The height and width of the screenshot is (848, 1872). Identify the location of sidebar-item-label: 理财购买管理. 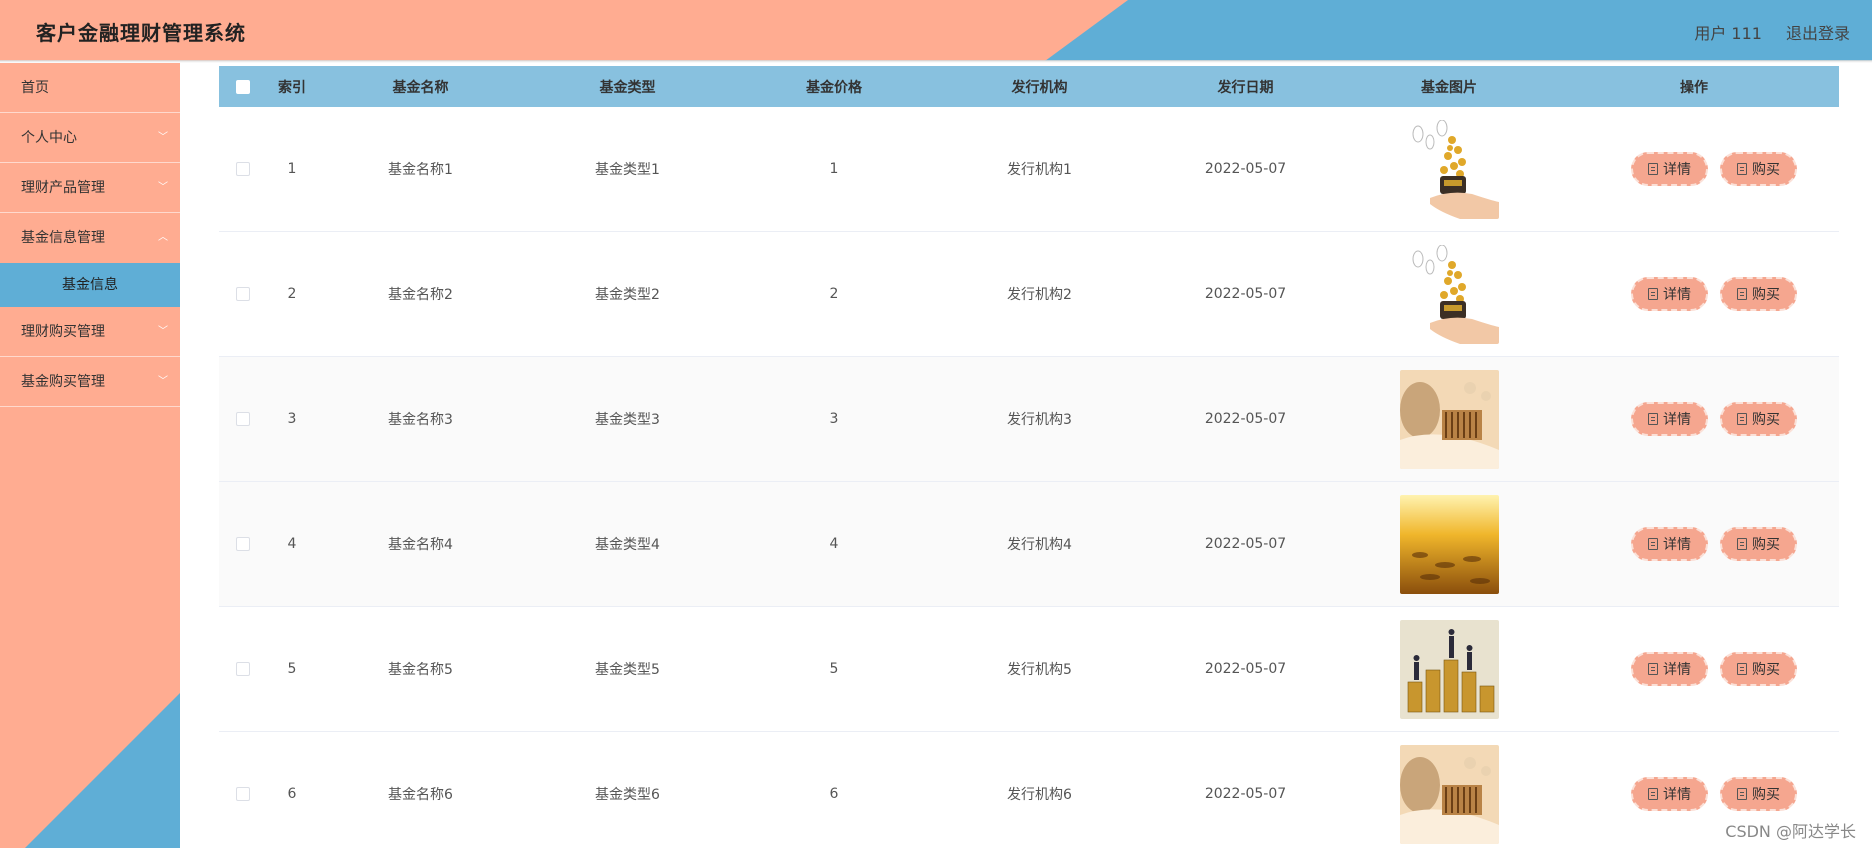
(63, 332).